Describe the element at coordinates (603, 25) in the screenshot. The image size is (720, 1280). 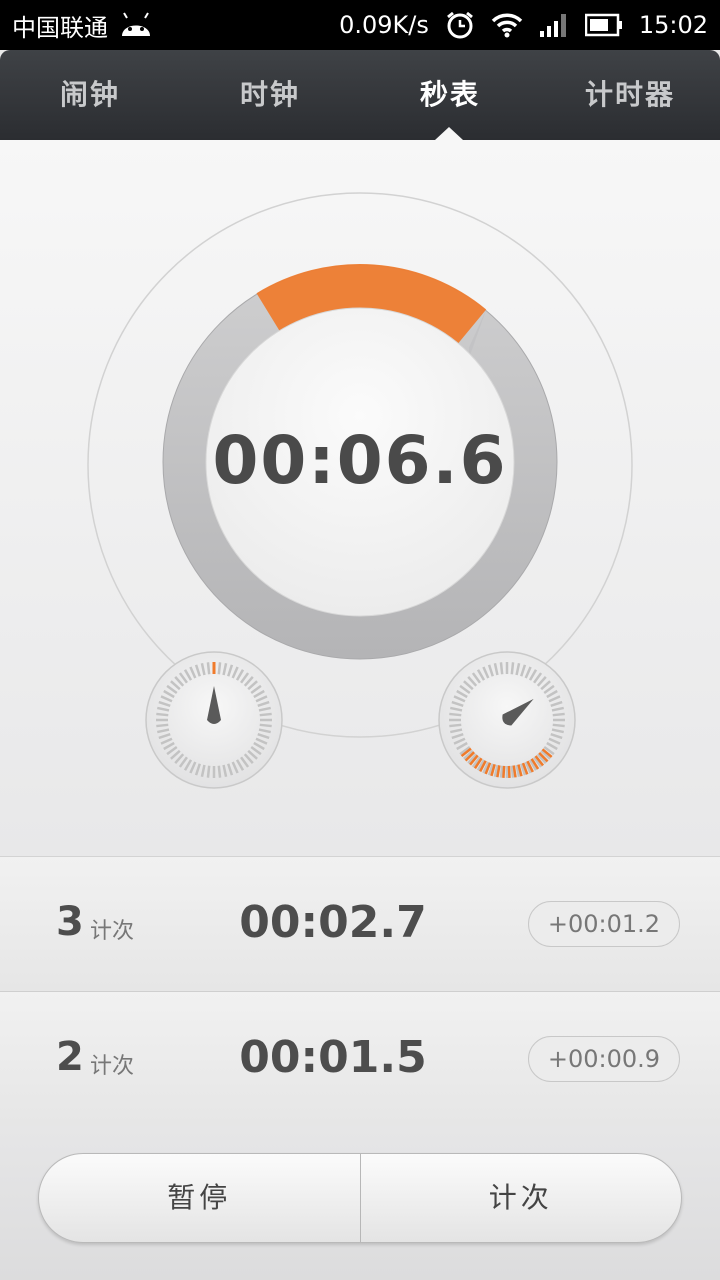
I see `battery-icon` at that location.